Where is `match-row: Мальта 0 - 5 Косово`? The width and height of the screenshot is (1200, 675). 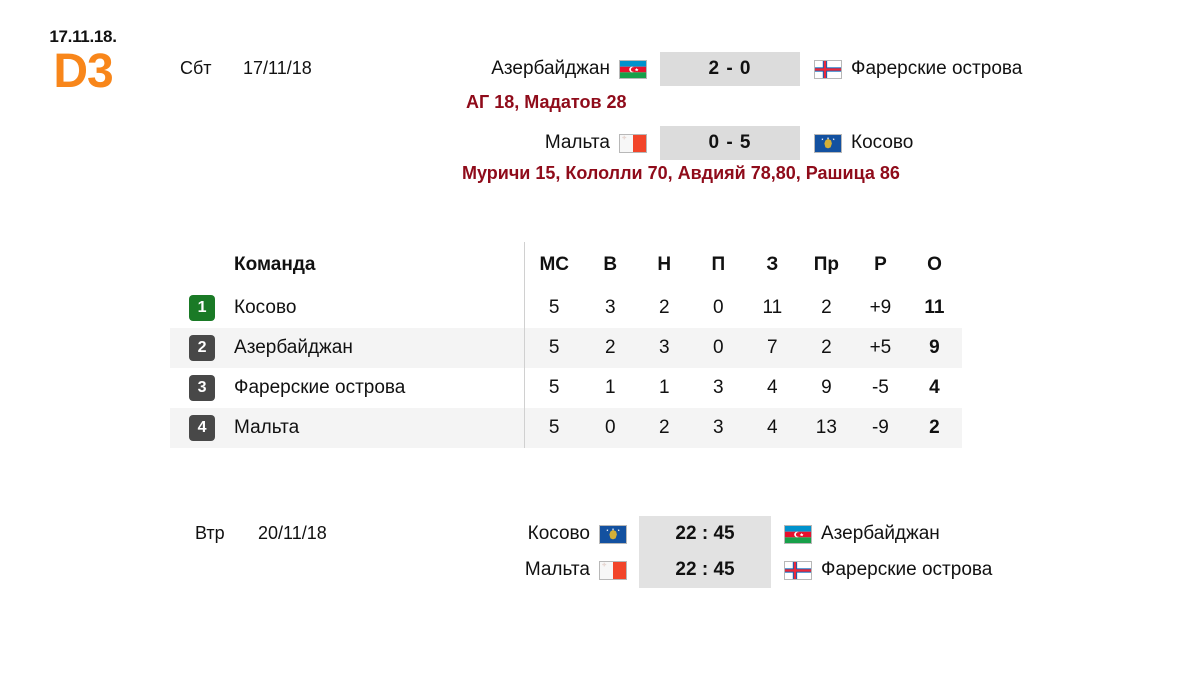 match-row: Мальта 0 - 5 Косово is located at coordinates (760, 143).